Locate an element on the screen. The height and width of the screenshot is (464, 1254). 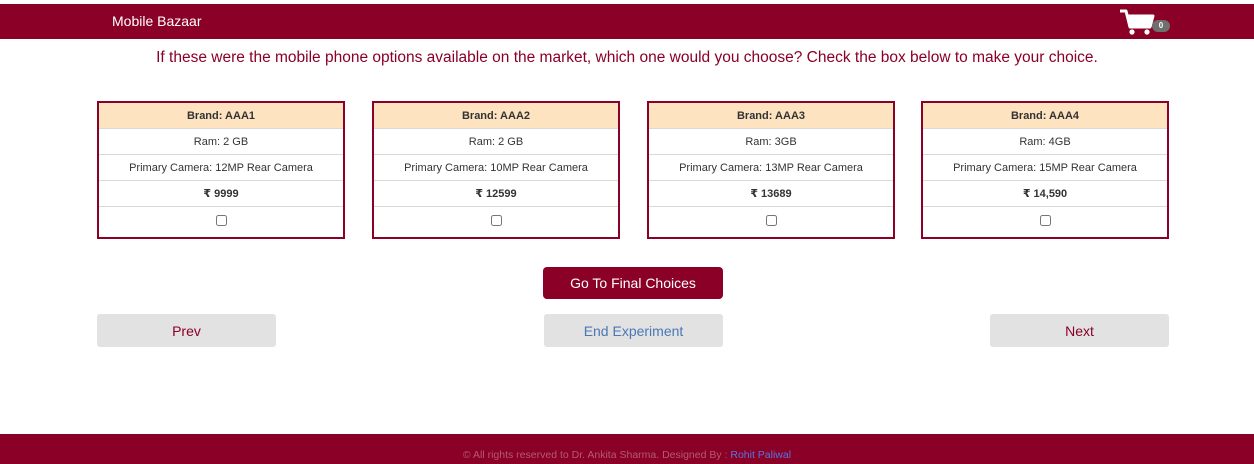
product-camera: Primary Camera: 13MP Rear Camera is located at coordinates (771, 168).